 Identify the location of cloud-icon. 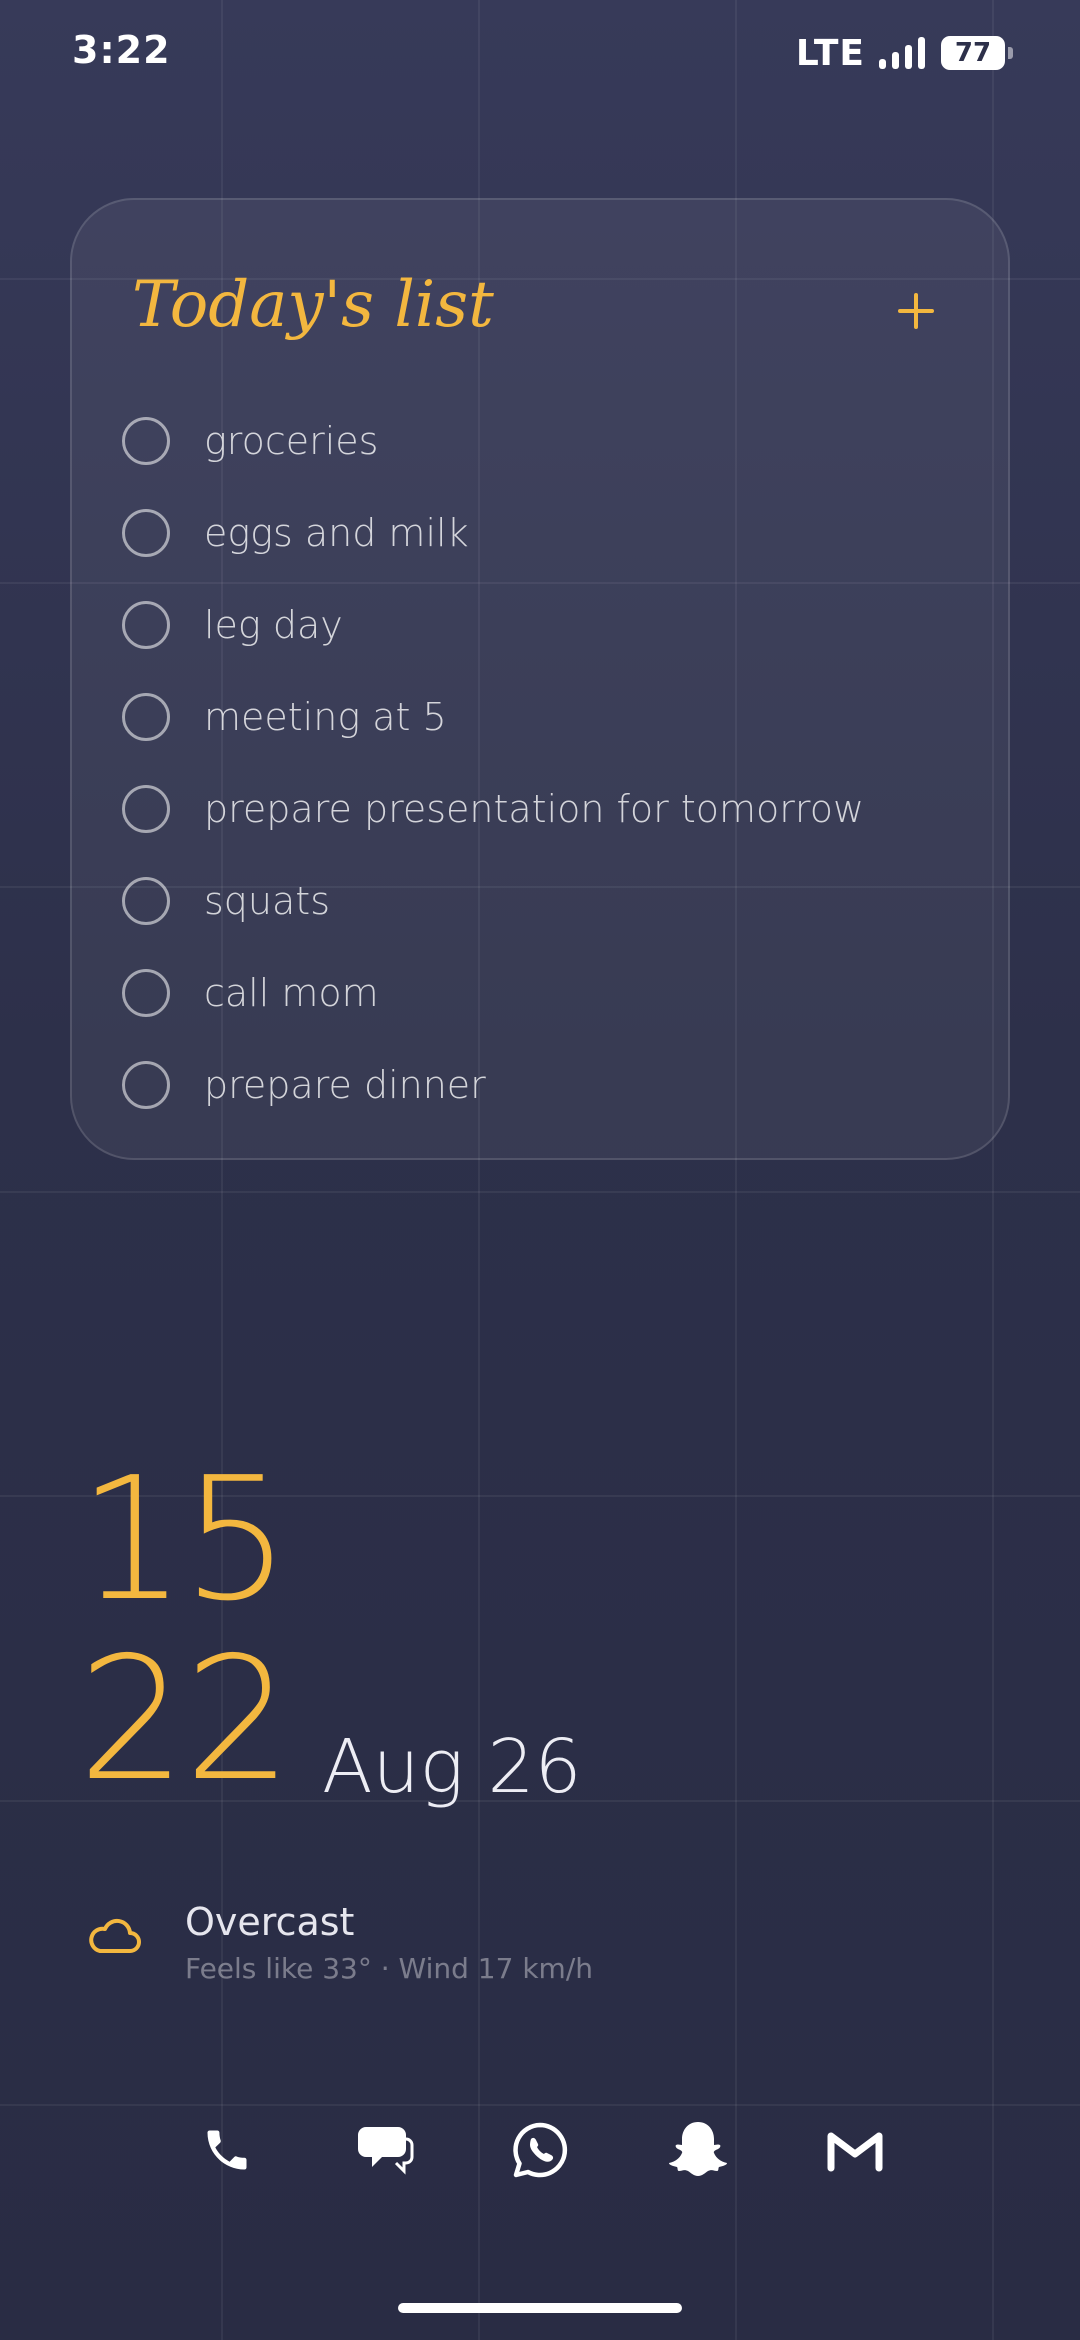
(115, 1935).